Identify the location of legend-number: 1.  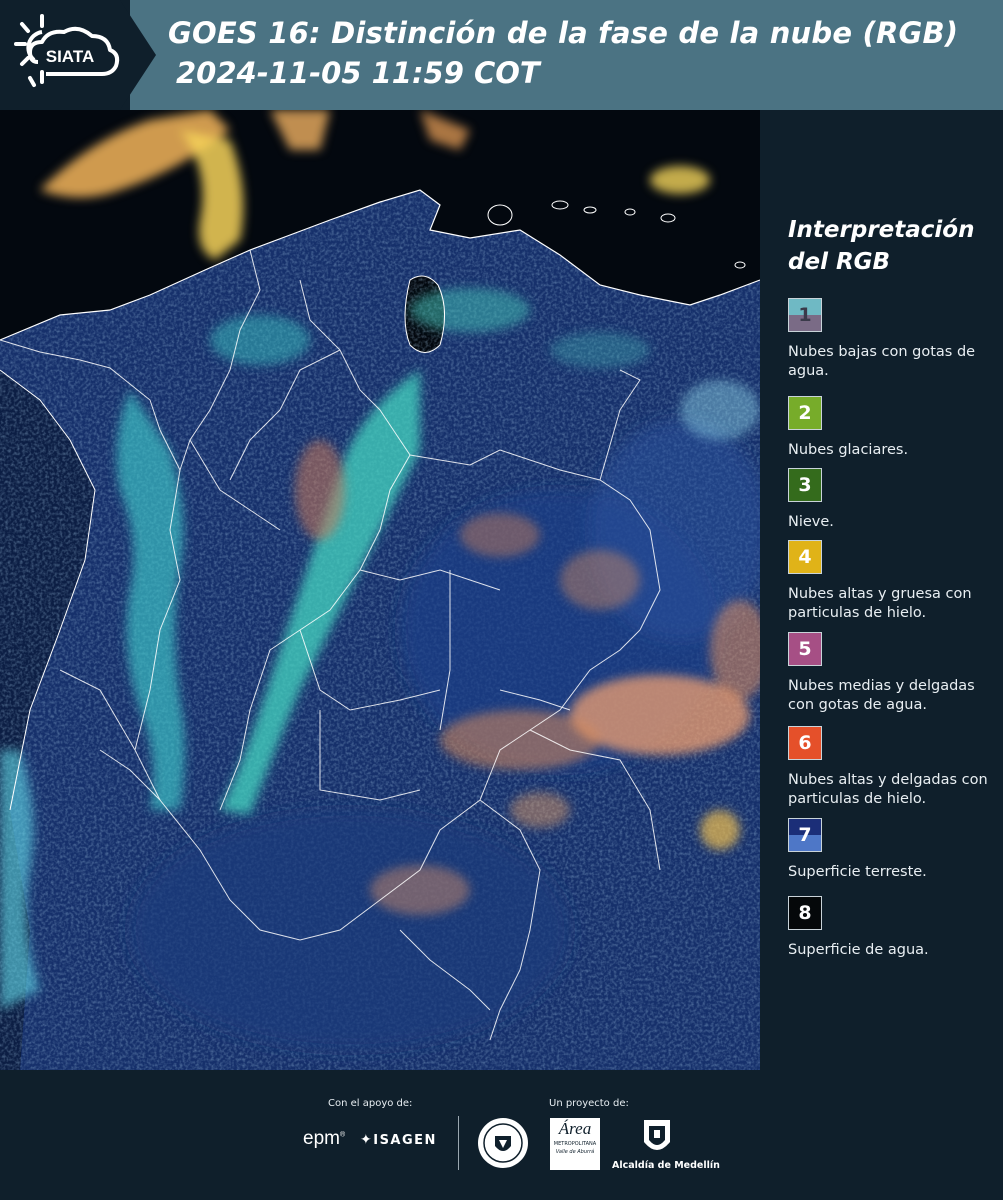
(805, 315).